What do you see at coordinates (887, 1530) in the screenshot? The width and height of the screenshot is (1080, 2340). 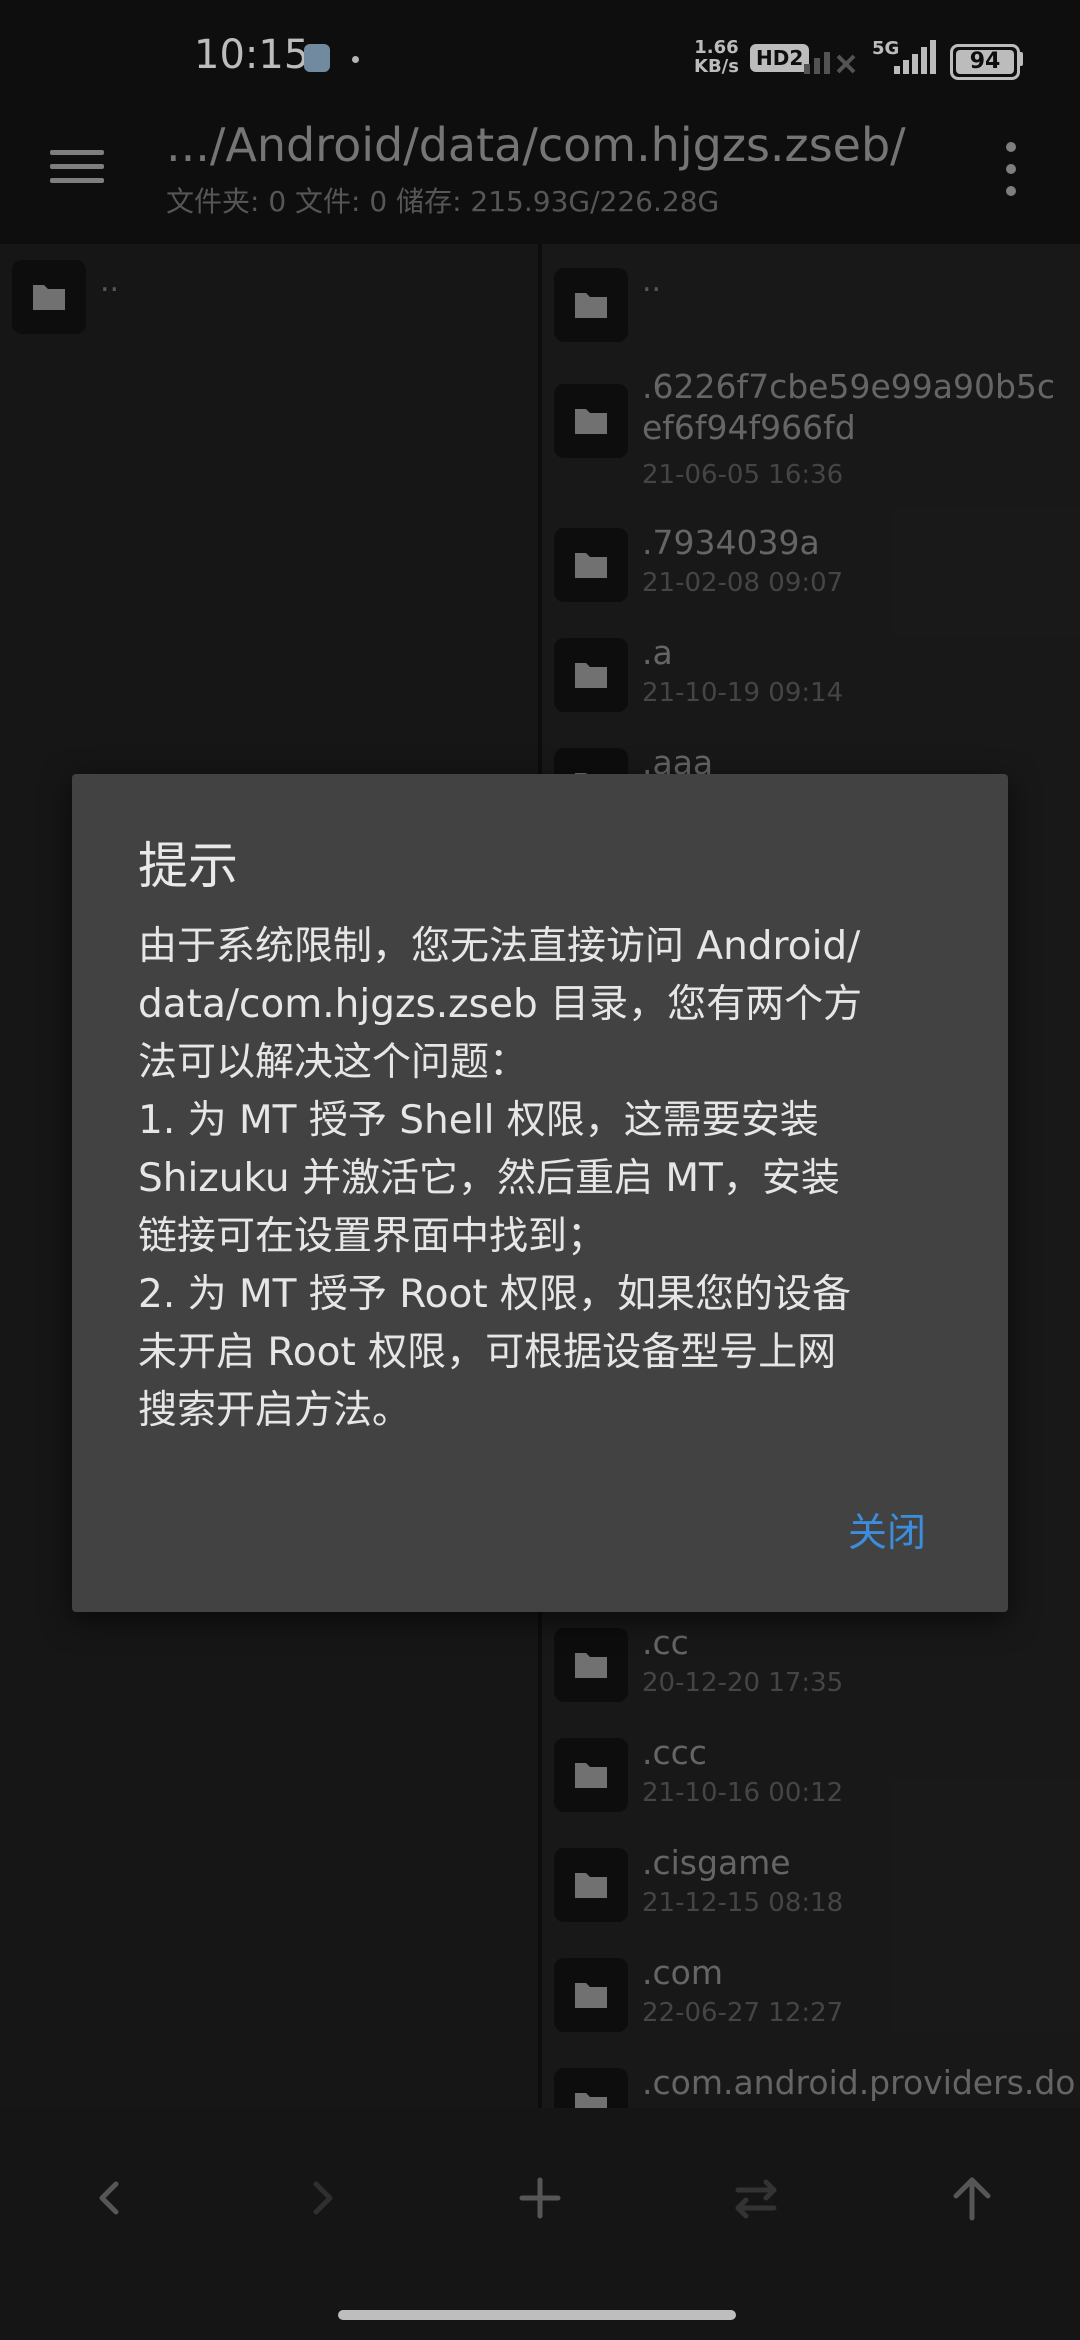 I see `close-button: 关闭` at bounding box center [887, 1530].